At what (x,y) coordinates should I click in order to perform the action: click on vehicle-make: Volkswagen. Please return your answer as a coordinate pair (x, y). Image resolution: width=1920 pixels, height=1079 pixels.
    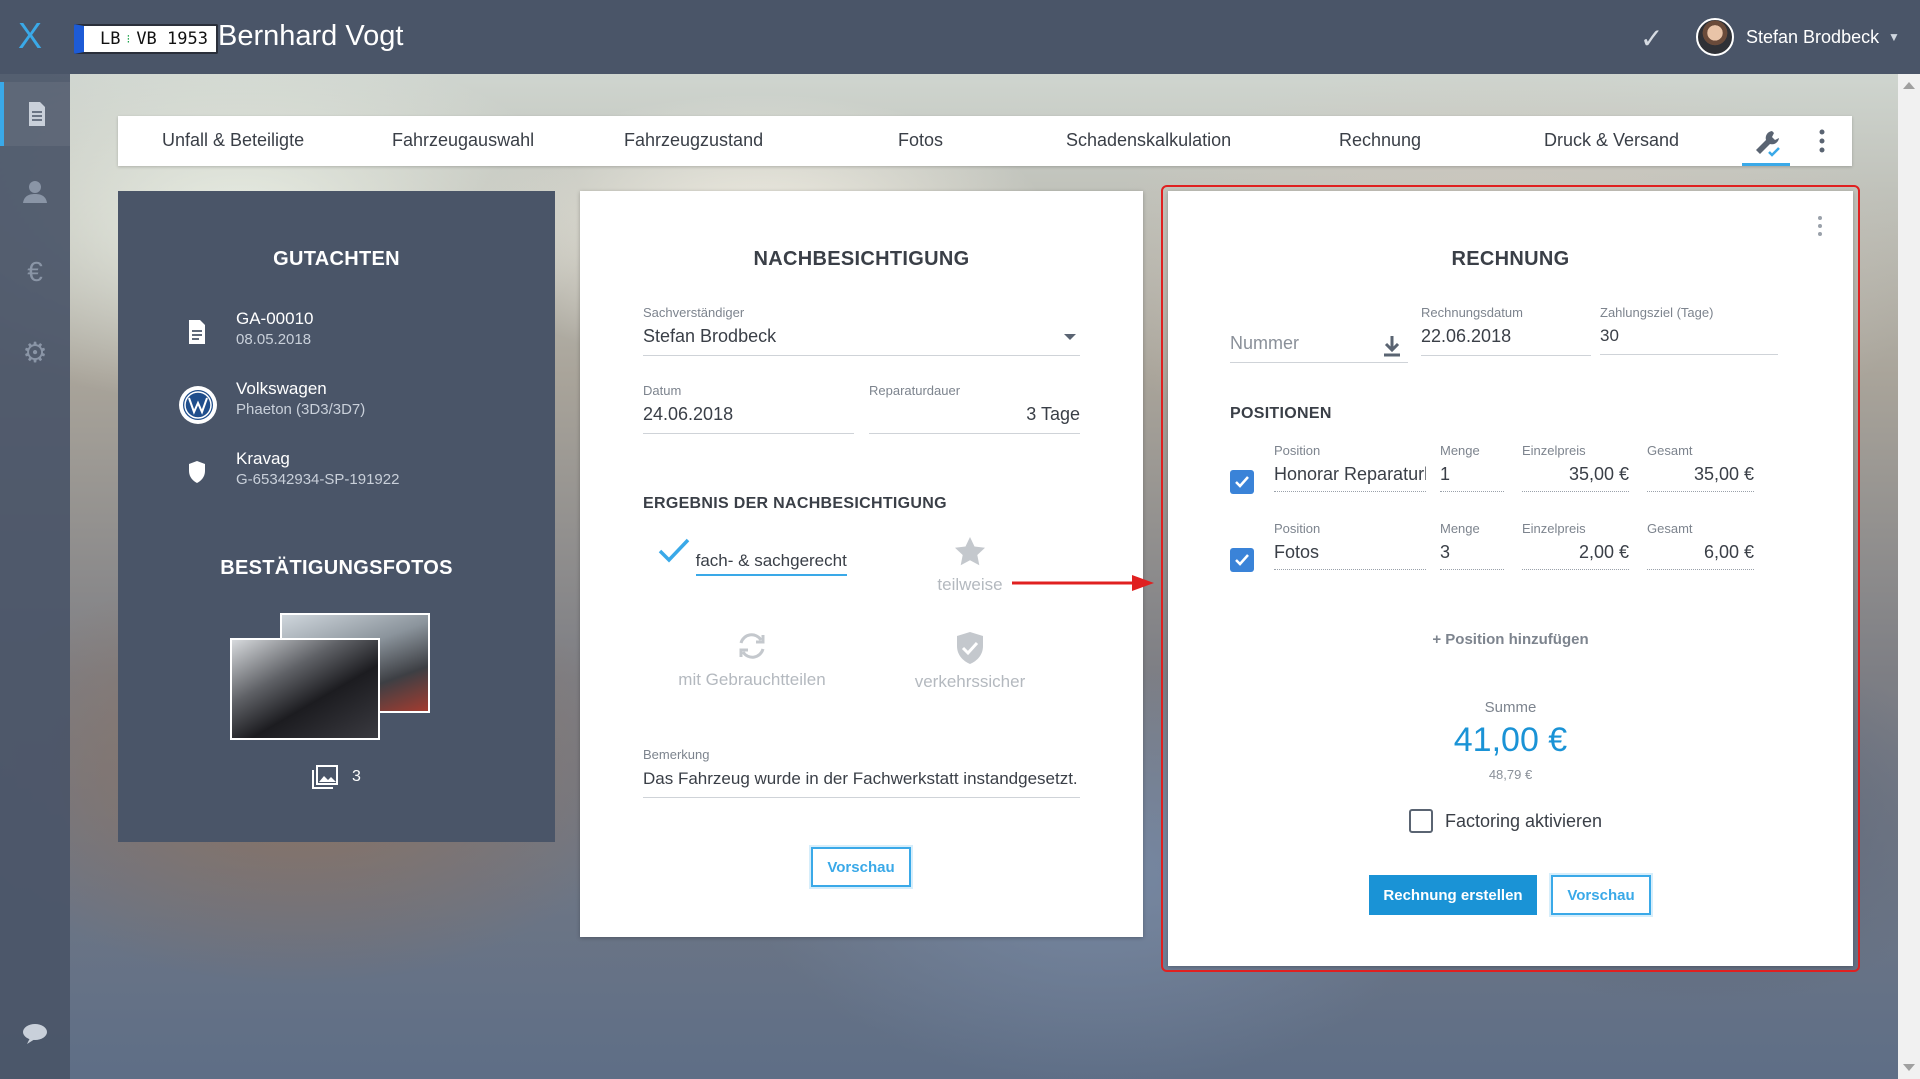
    Looking at the image, I should click on (281, 388).